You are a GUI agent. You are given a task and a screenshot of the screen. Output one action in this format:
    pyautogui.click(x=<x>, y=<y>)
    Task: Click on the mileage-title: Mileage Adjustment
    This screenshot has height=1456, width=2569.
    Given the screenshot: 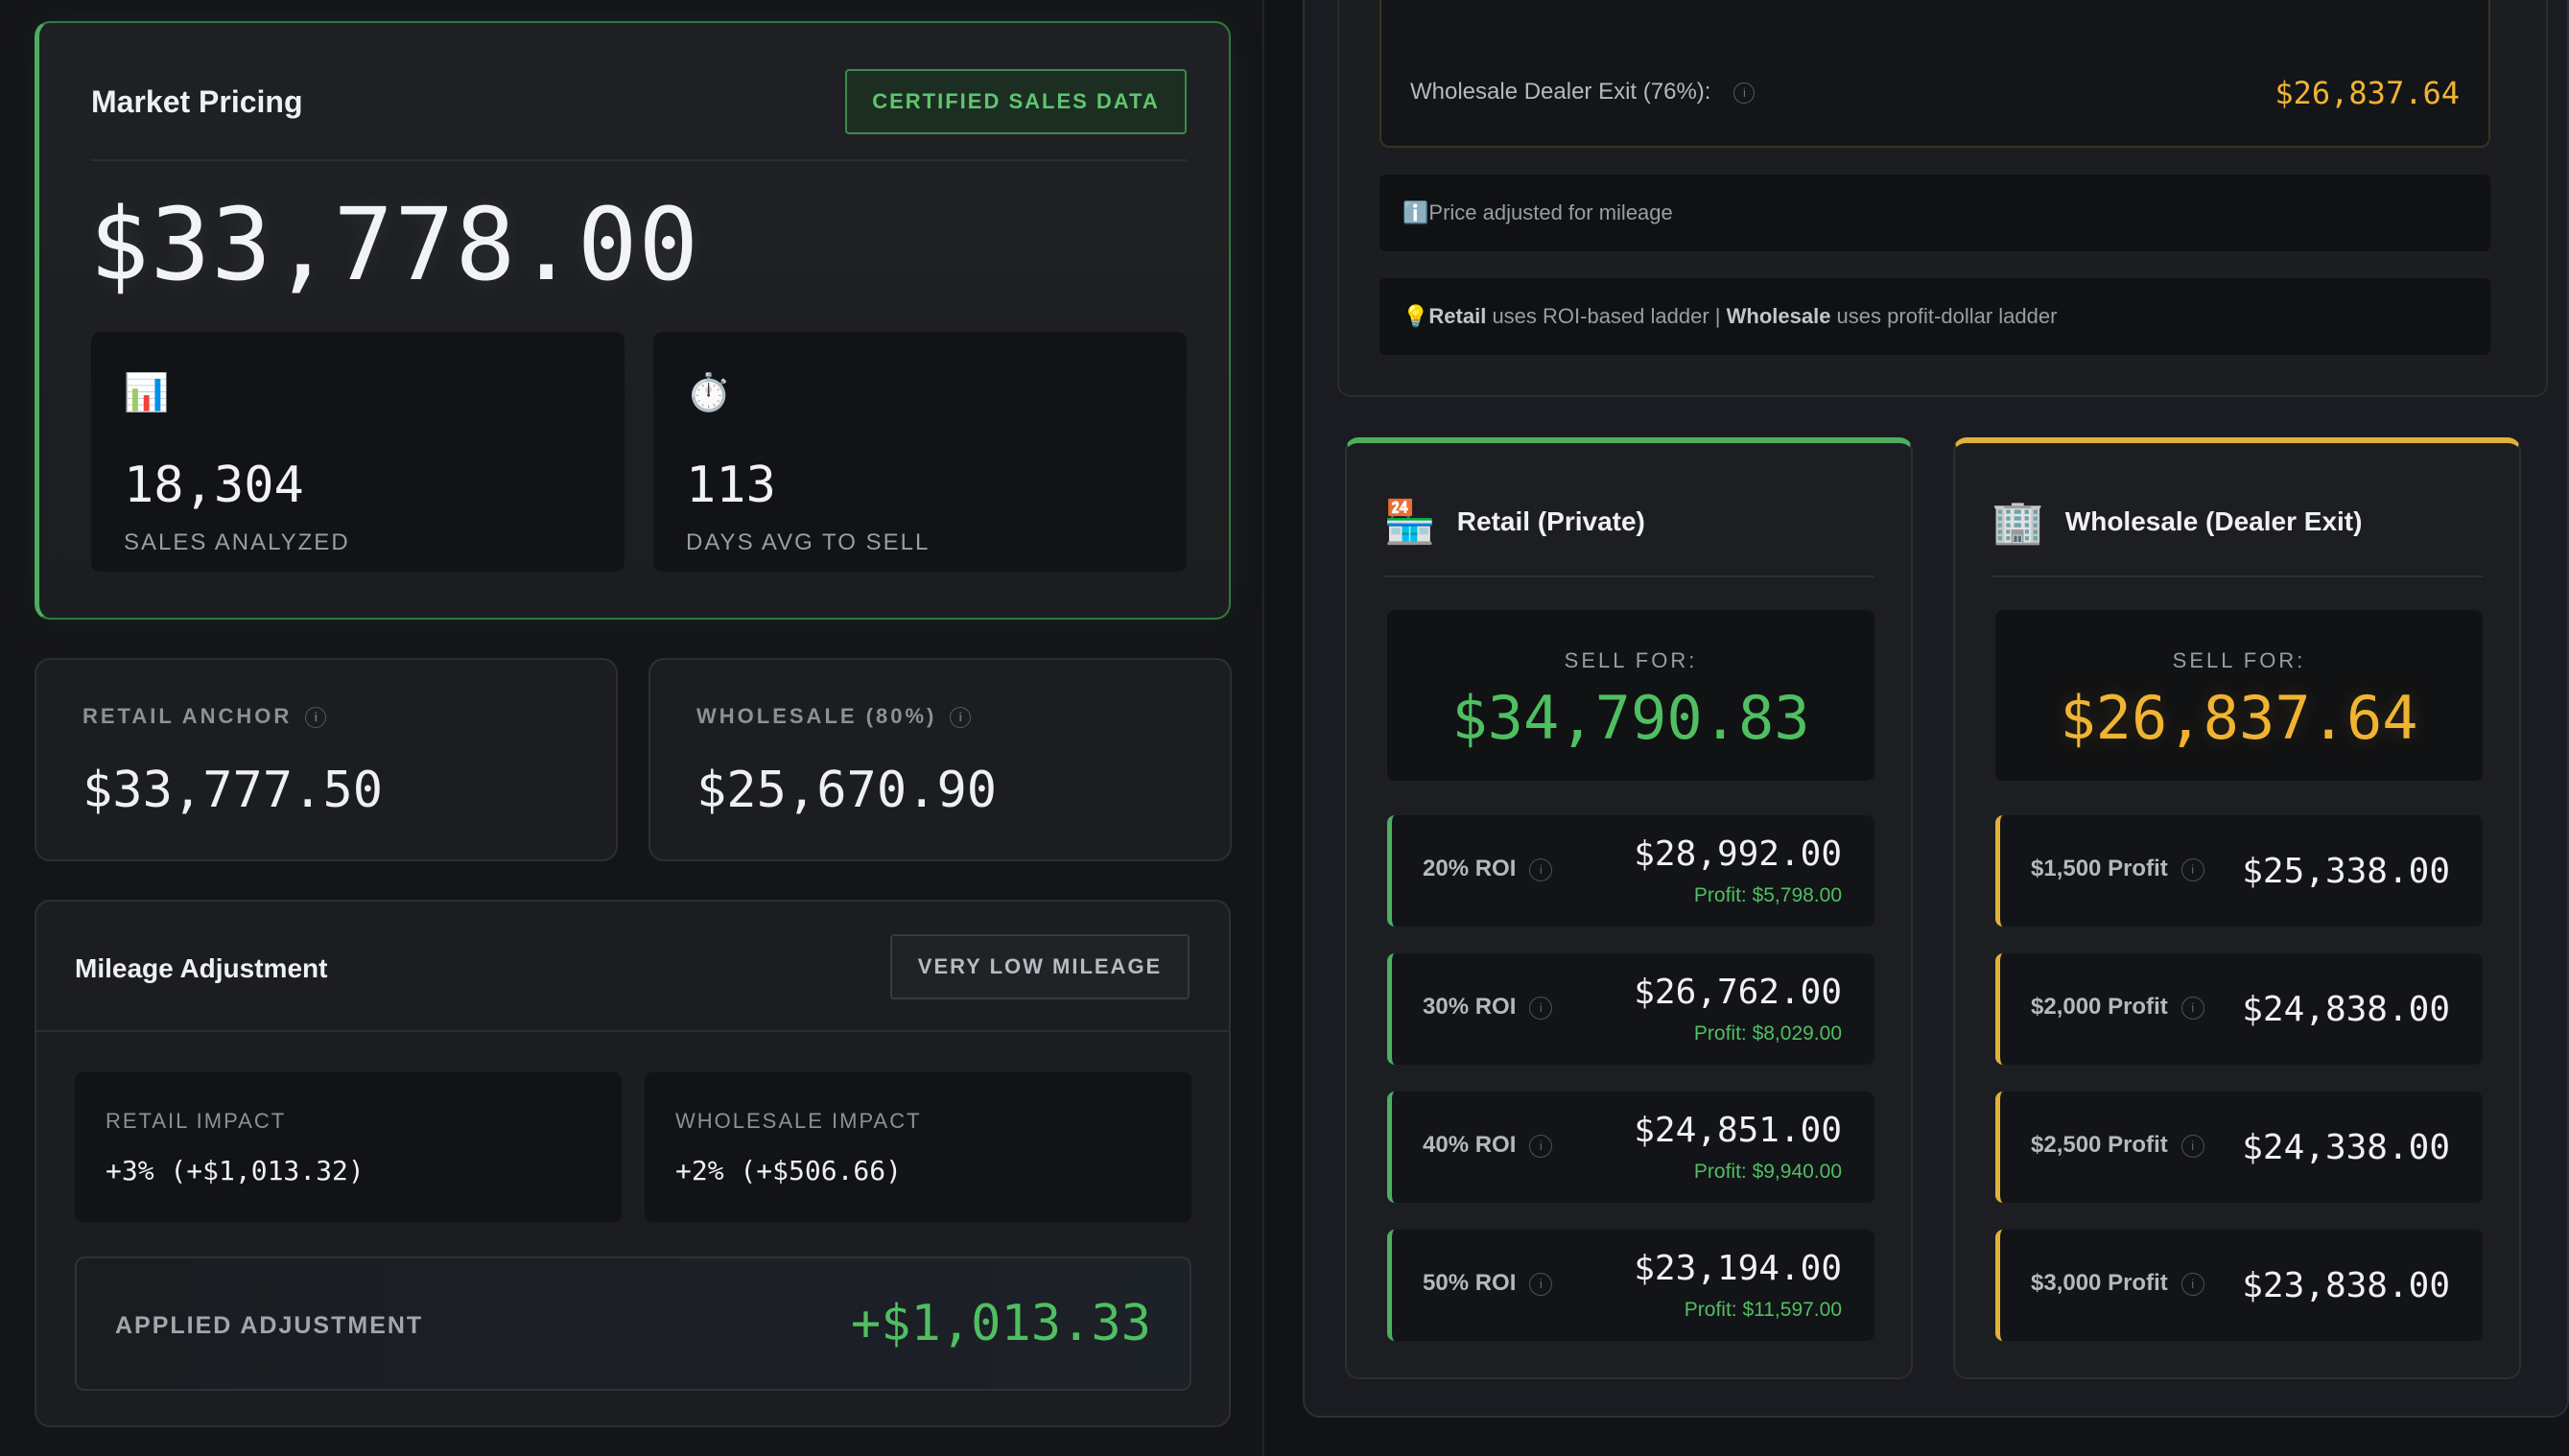 What is the action you would take?
    pyautogui.click(x=201, y=968)
    